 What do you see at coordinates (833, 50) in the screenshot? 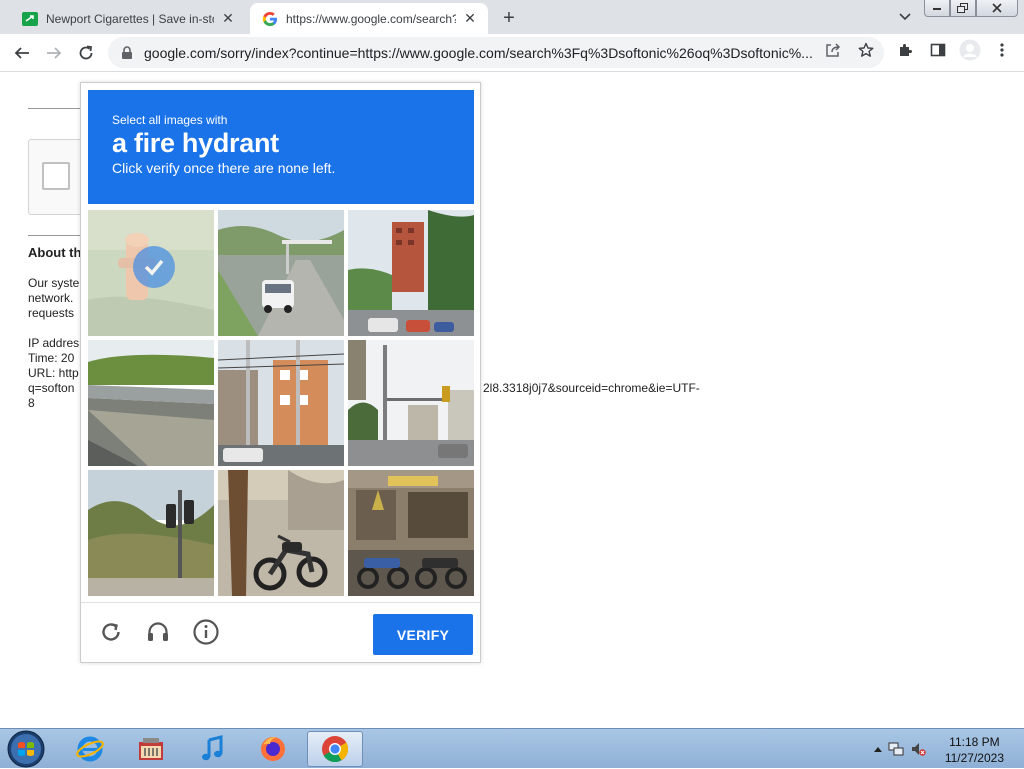
I see `share-icon` at bounding box center [833, 50].